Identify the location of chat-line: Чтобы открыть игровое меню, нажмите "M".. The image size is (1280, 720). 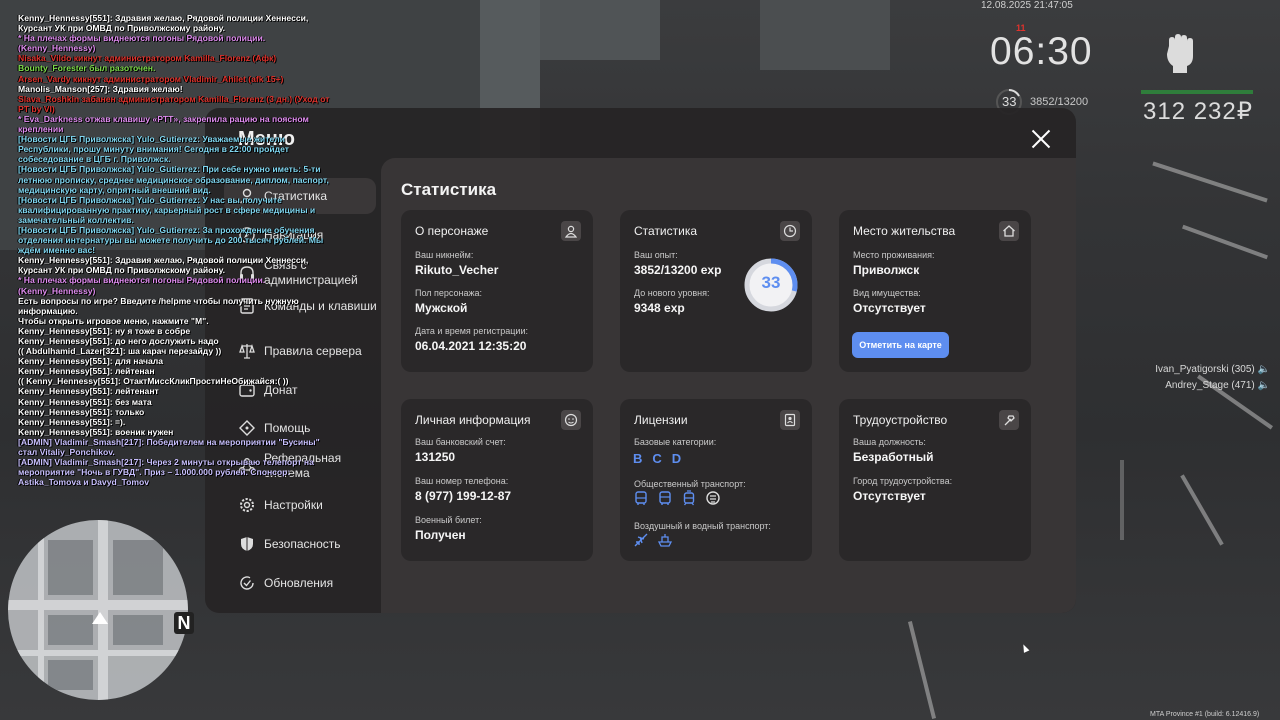
(113, 320).